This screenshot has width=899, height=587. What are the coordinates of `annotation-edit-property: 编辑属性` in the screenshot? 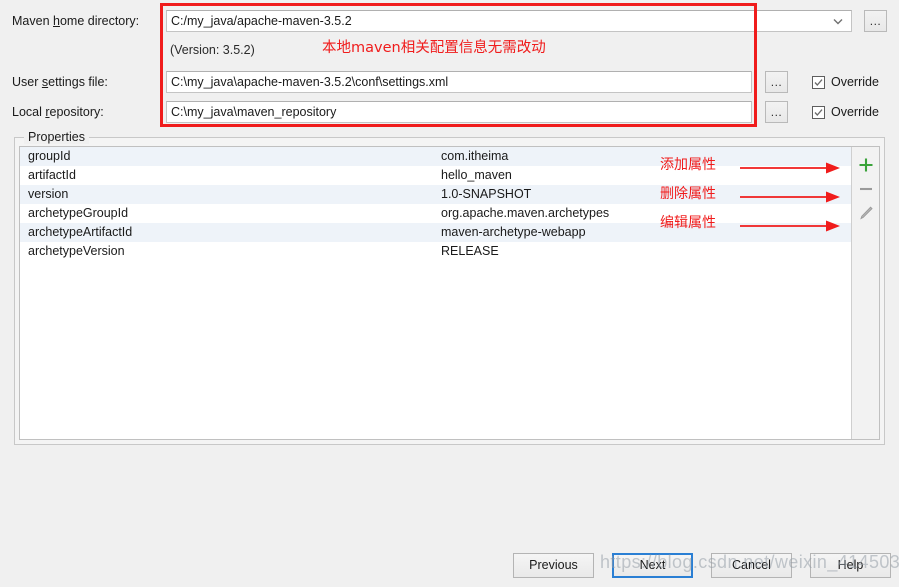 It's located at (688, 223).